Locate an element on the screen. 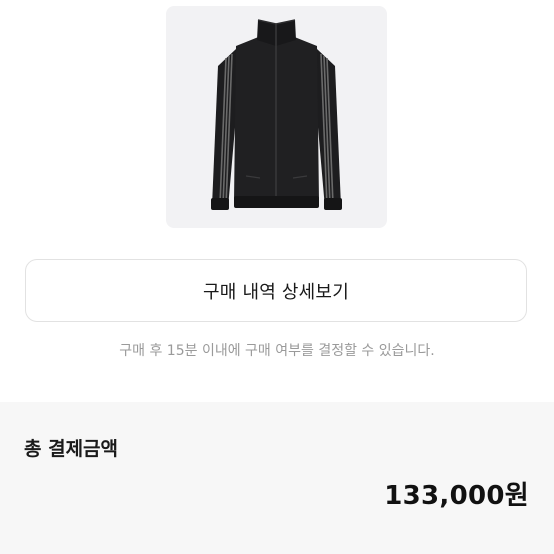 This screenshot has width=554, height=554. track-jacket-image is located at coordinates (276, 114).